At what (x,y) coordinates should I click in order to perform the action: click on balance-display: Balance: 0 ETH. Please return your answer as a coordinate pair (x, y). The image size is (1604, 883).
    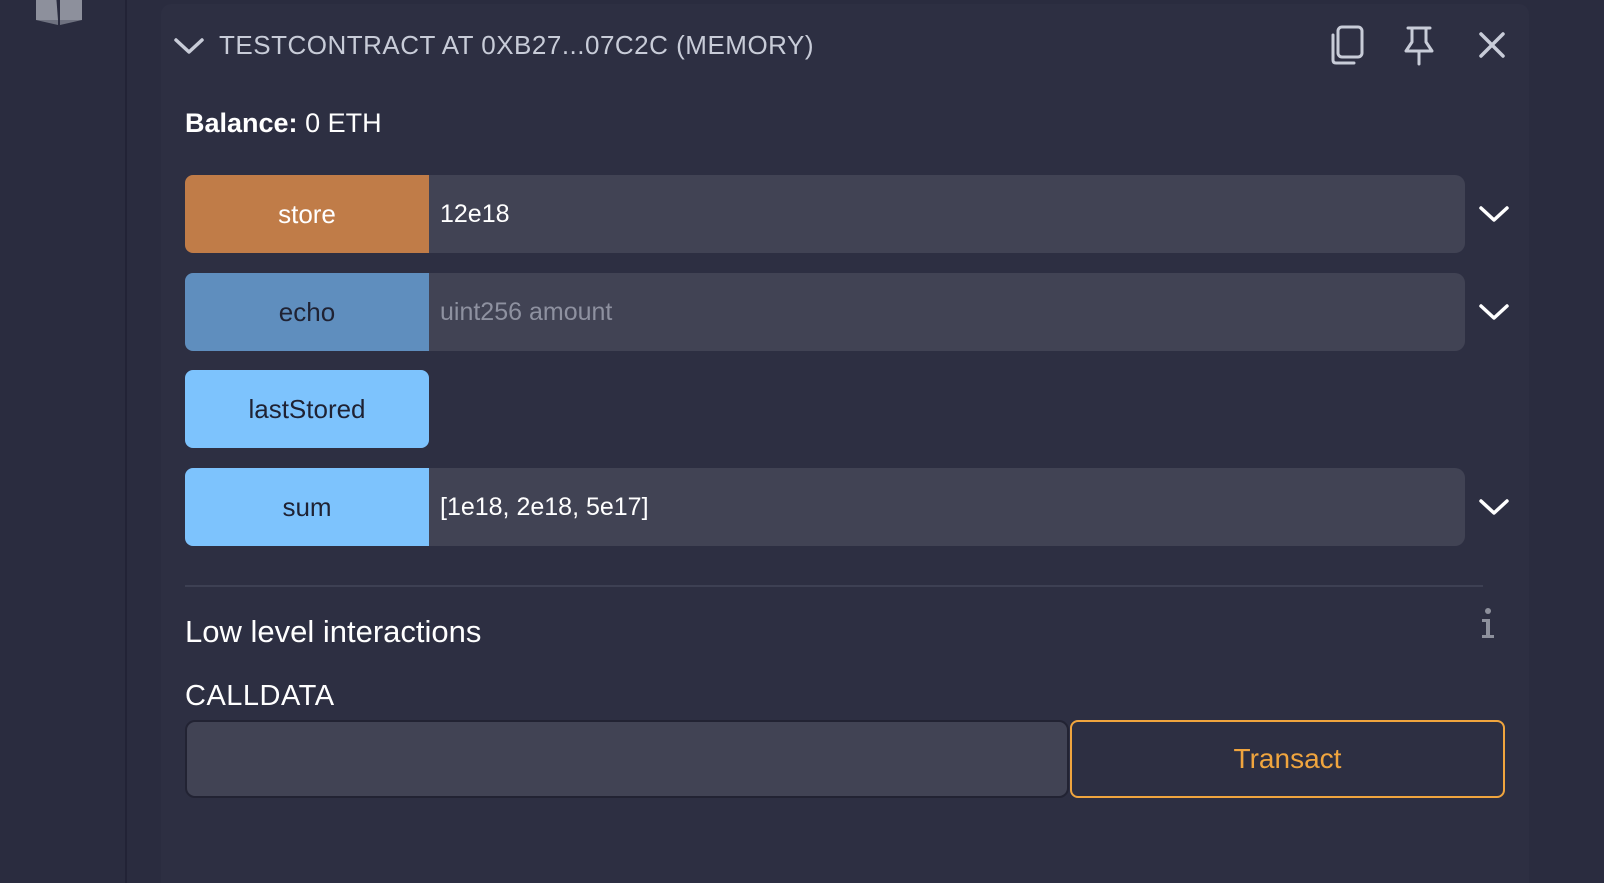
    Looking at the image, I should click on (283, 123).